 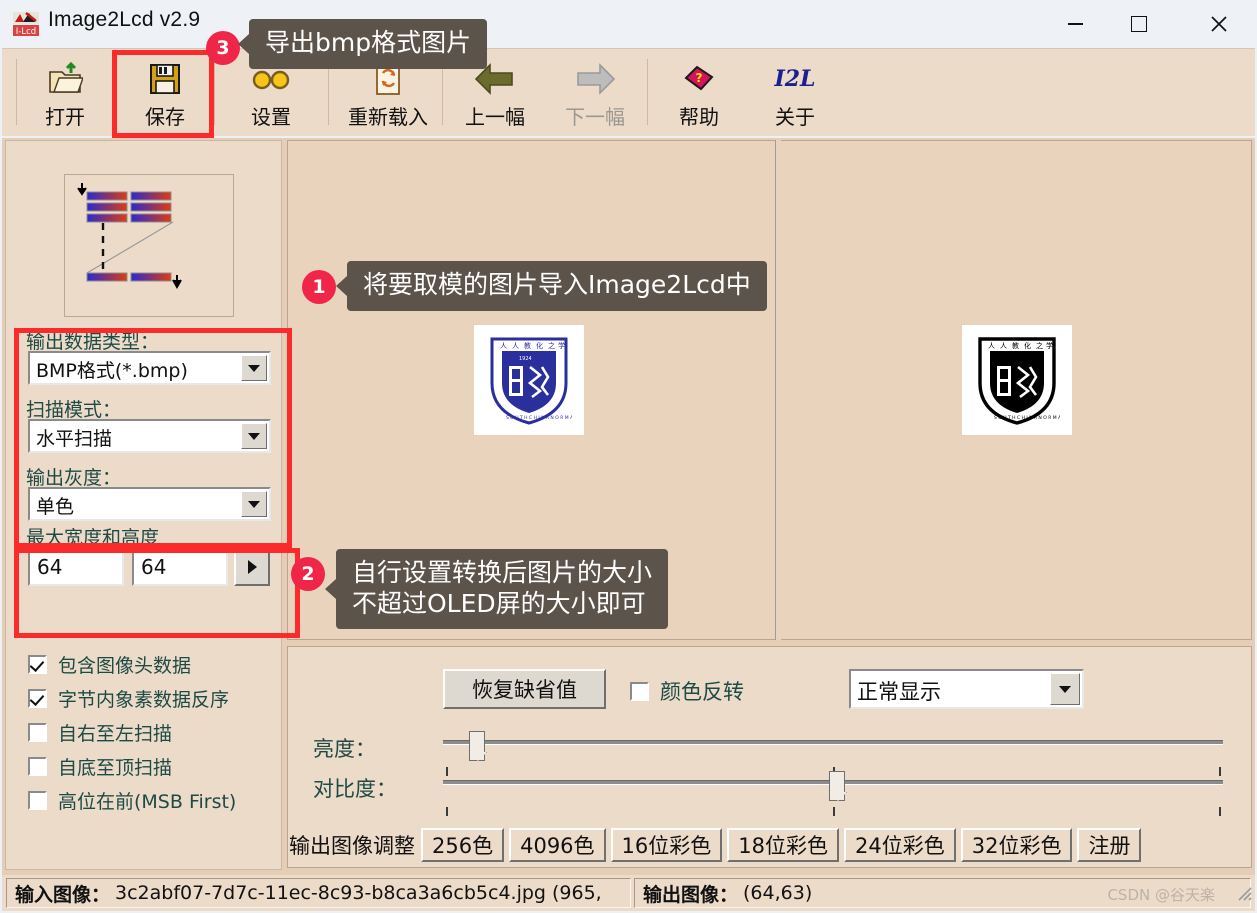 I want to click on output-gray-combo: 单色, so click(x=149, y=504).